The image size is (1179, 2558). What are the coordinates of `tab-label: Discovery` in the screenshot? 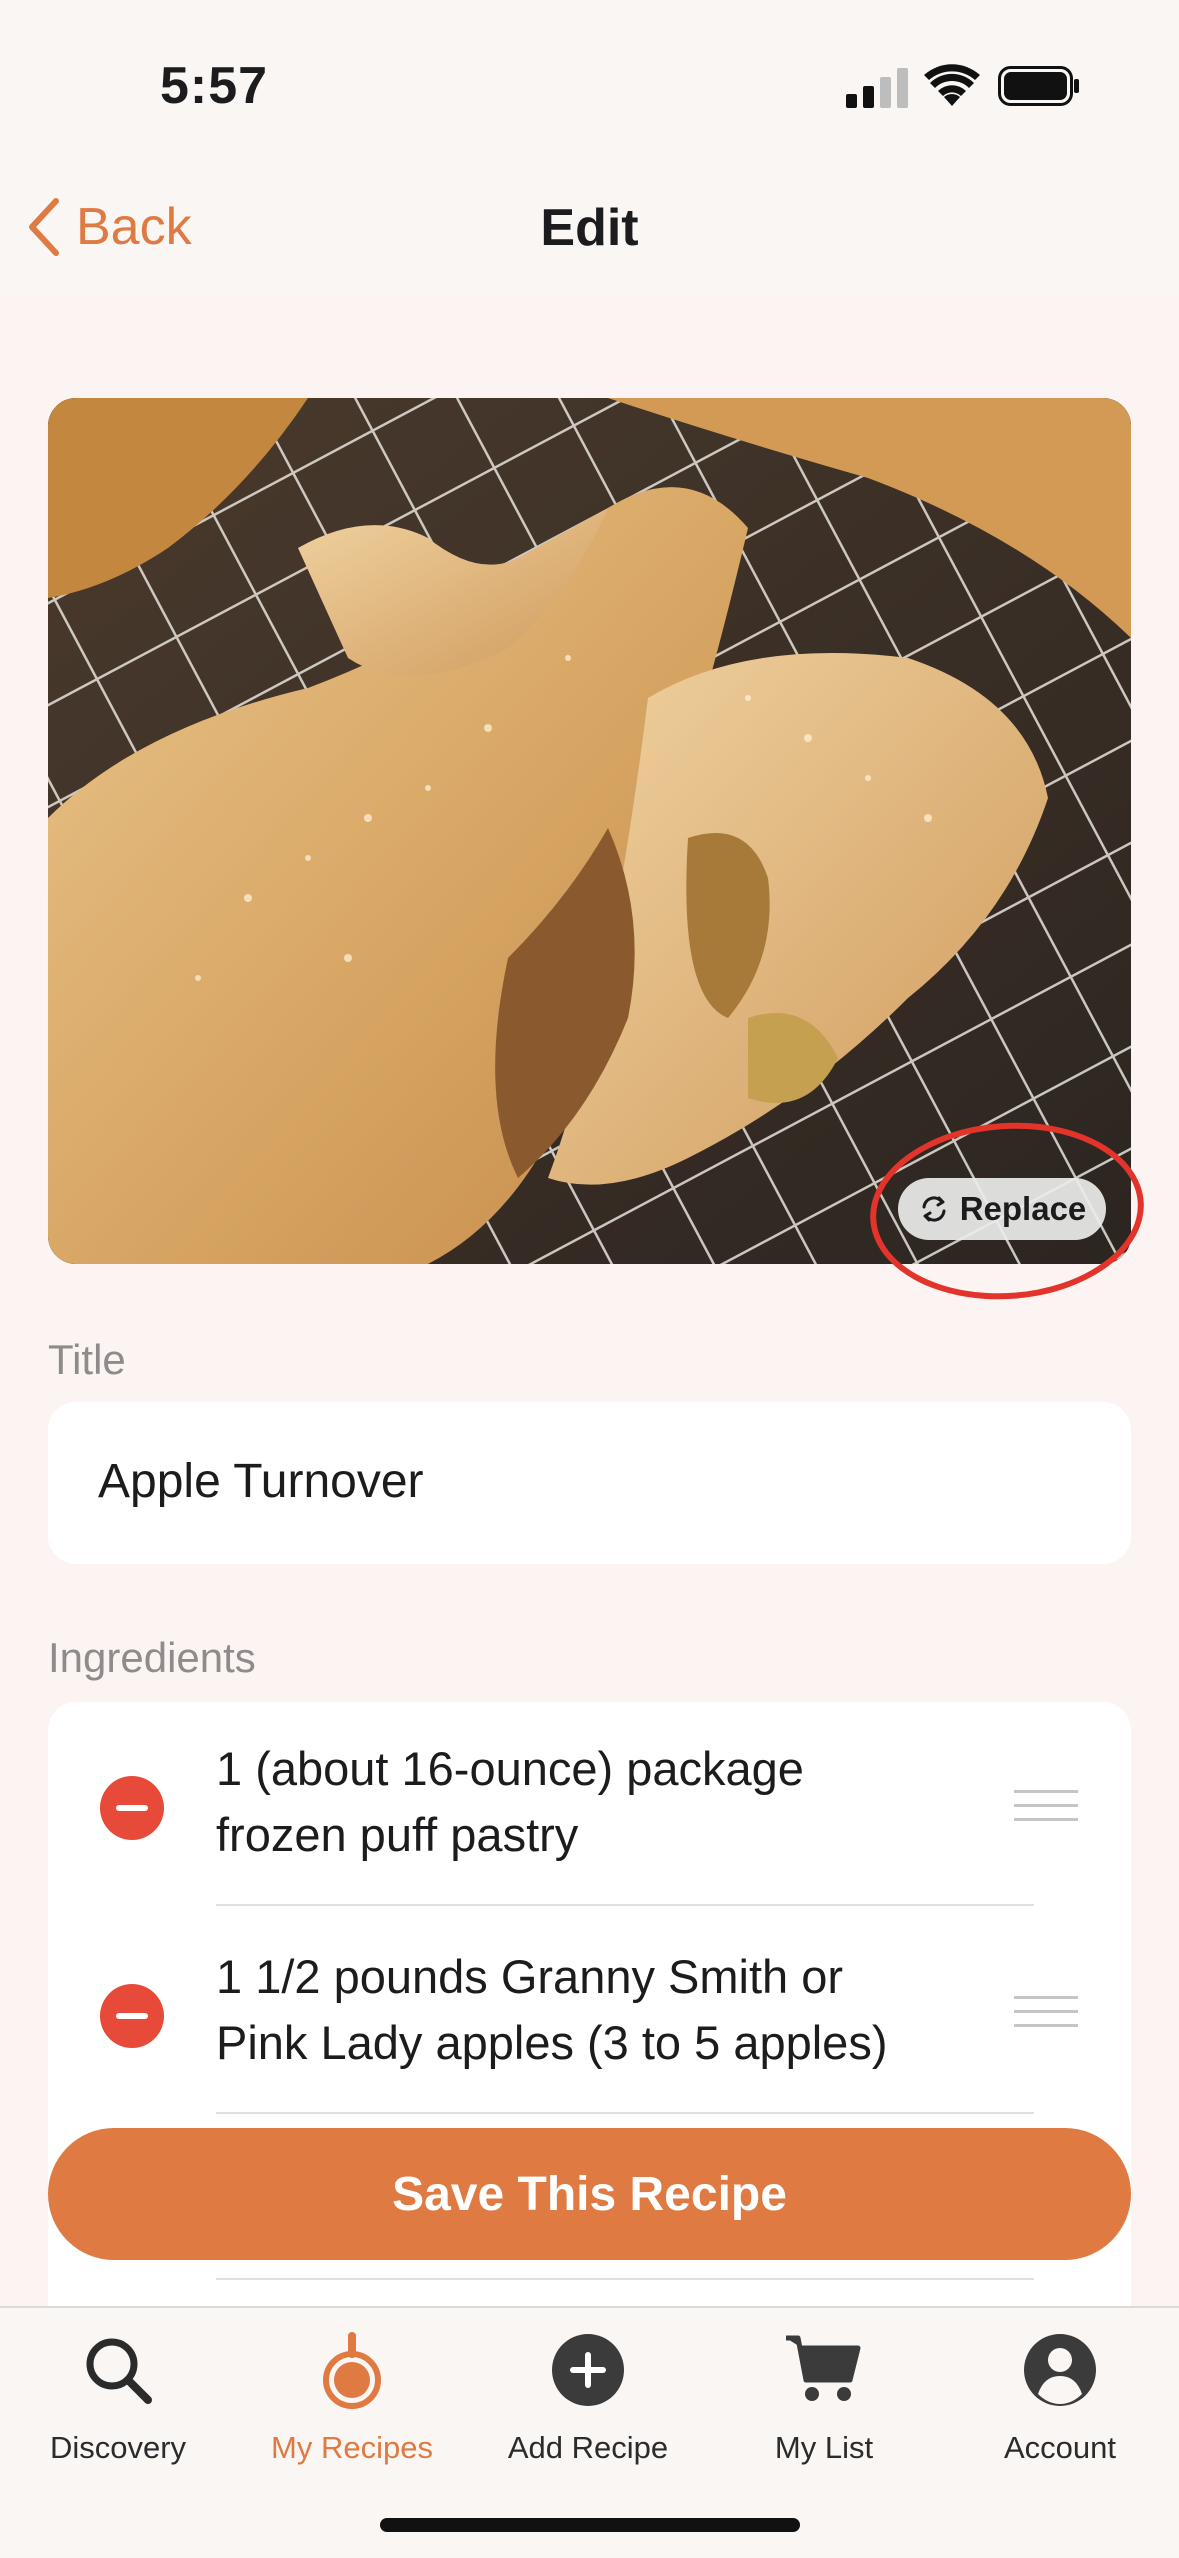 It's located at (118, 2447).